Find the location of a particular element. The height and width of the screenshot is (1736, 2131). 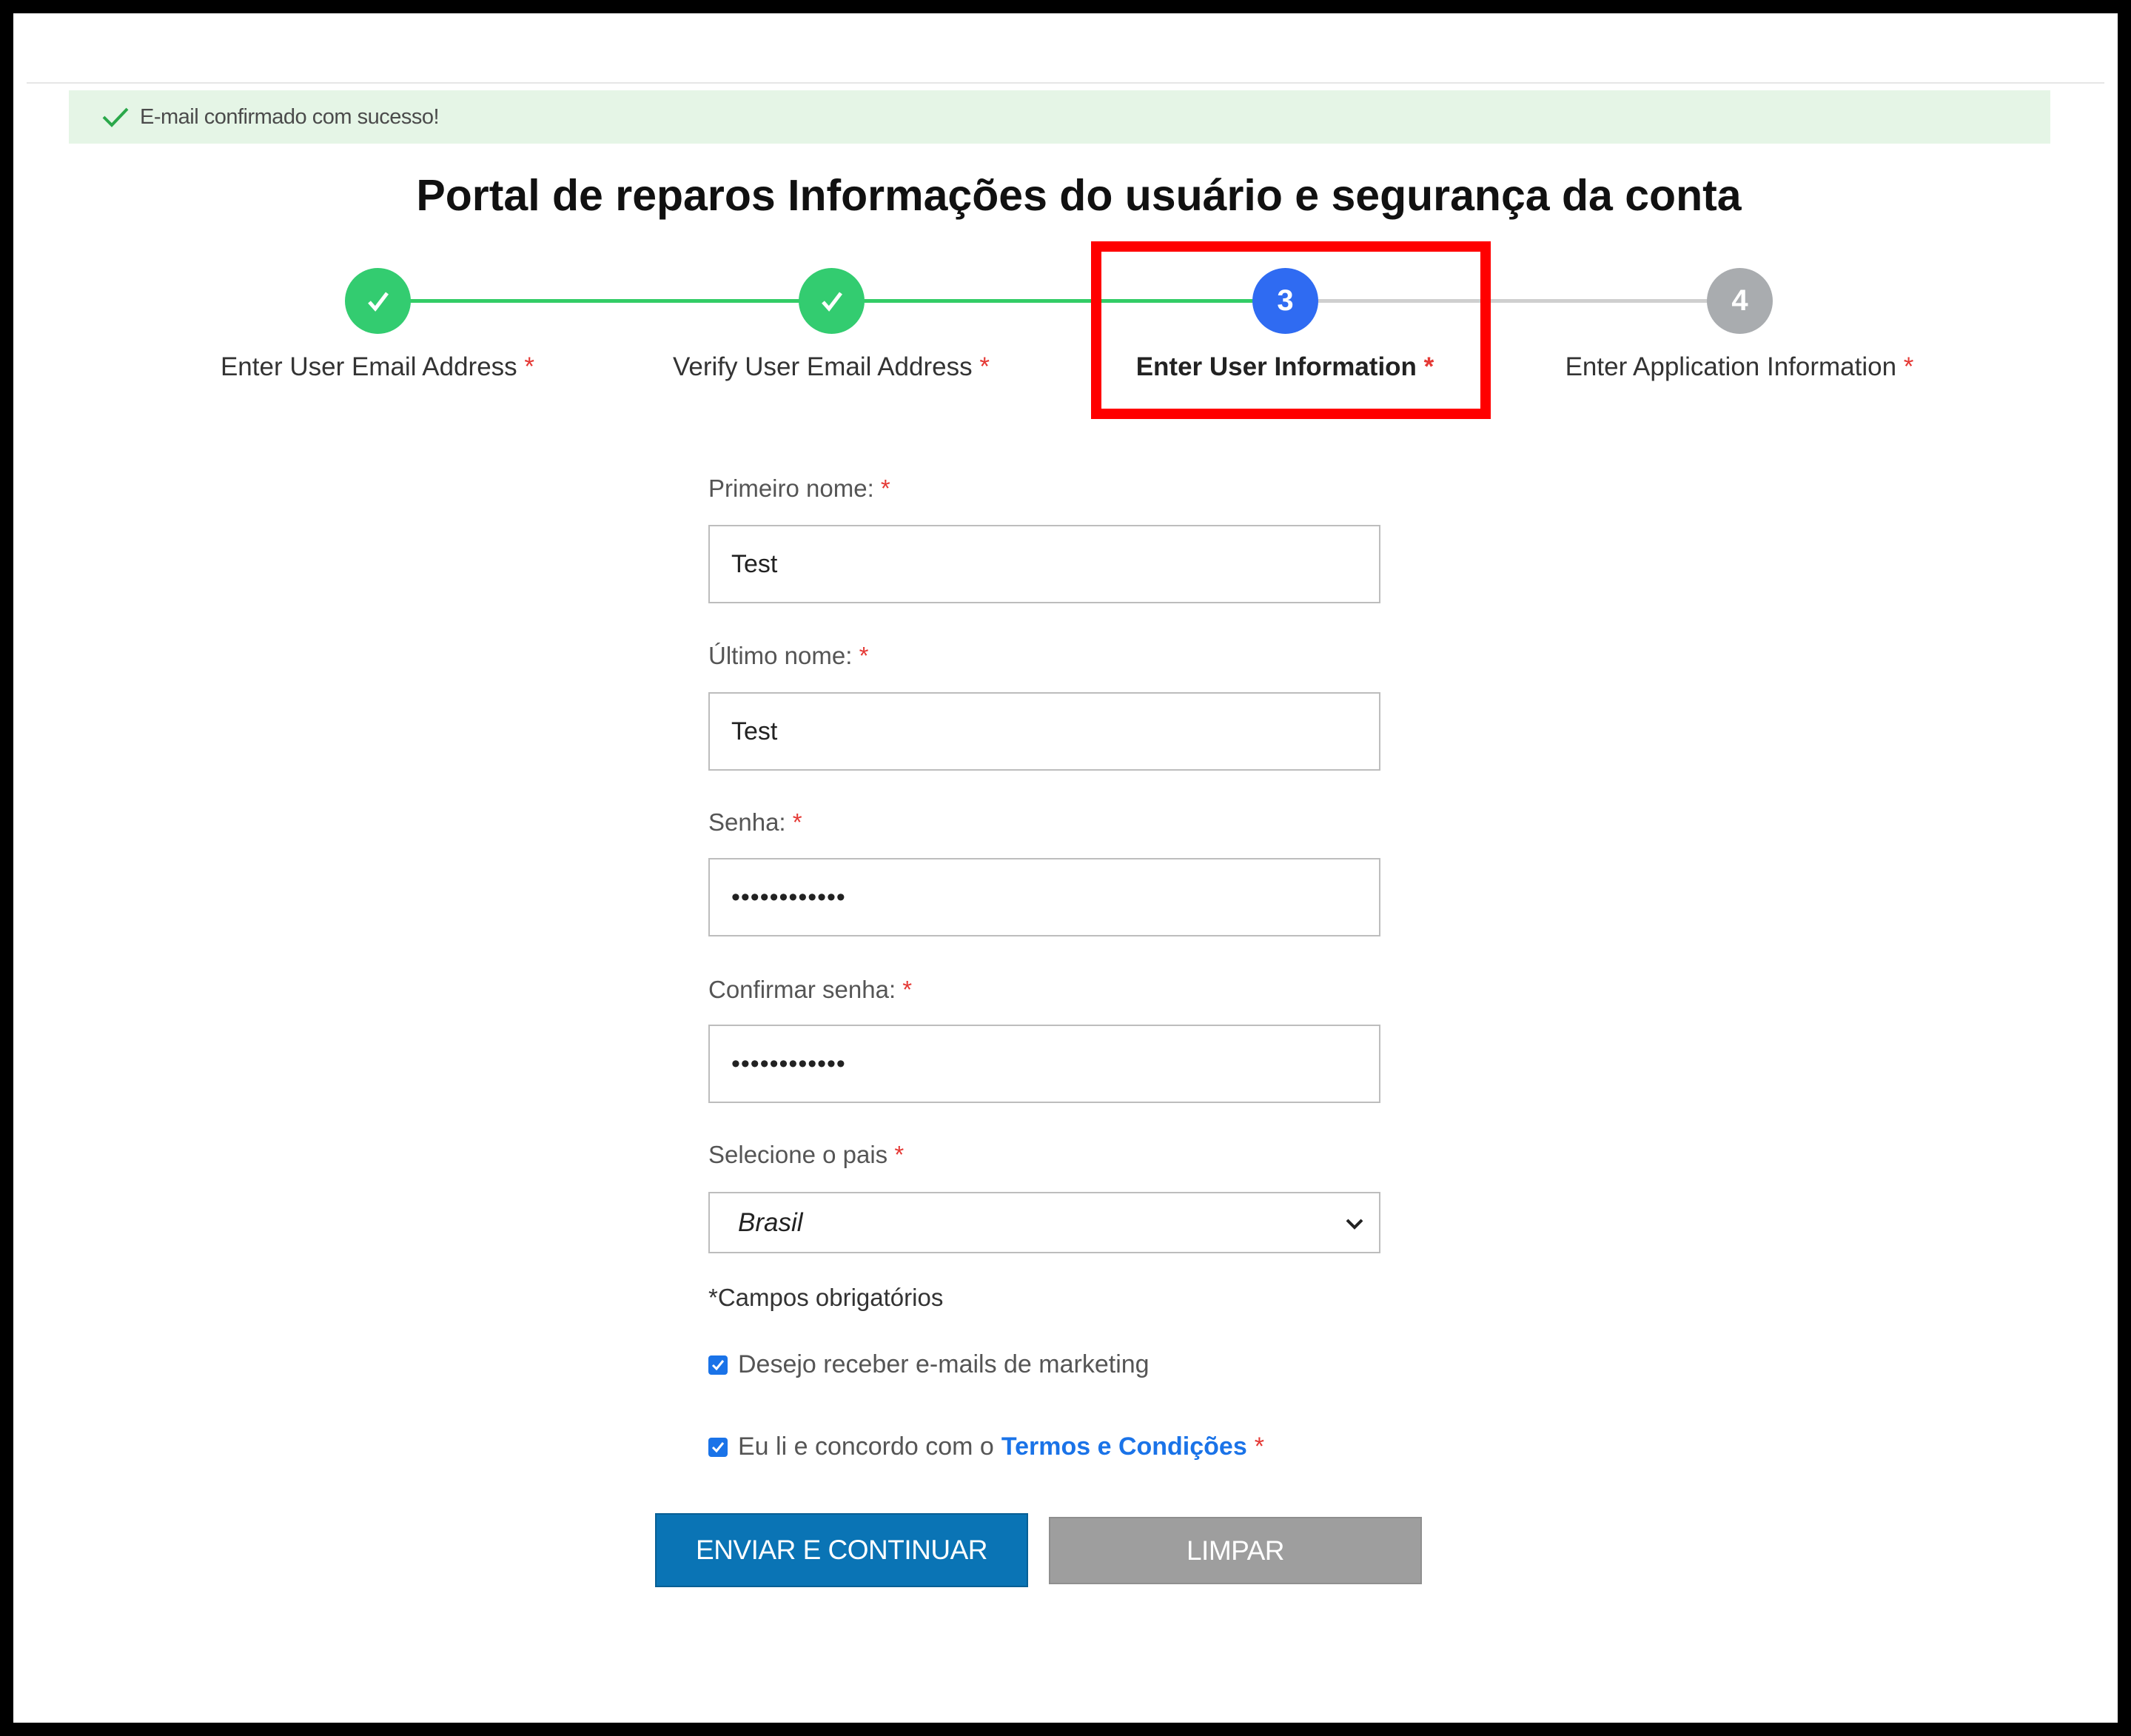

step-1-label: Enter User Email Address * is located at coordinates (377, 366).